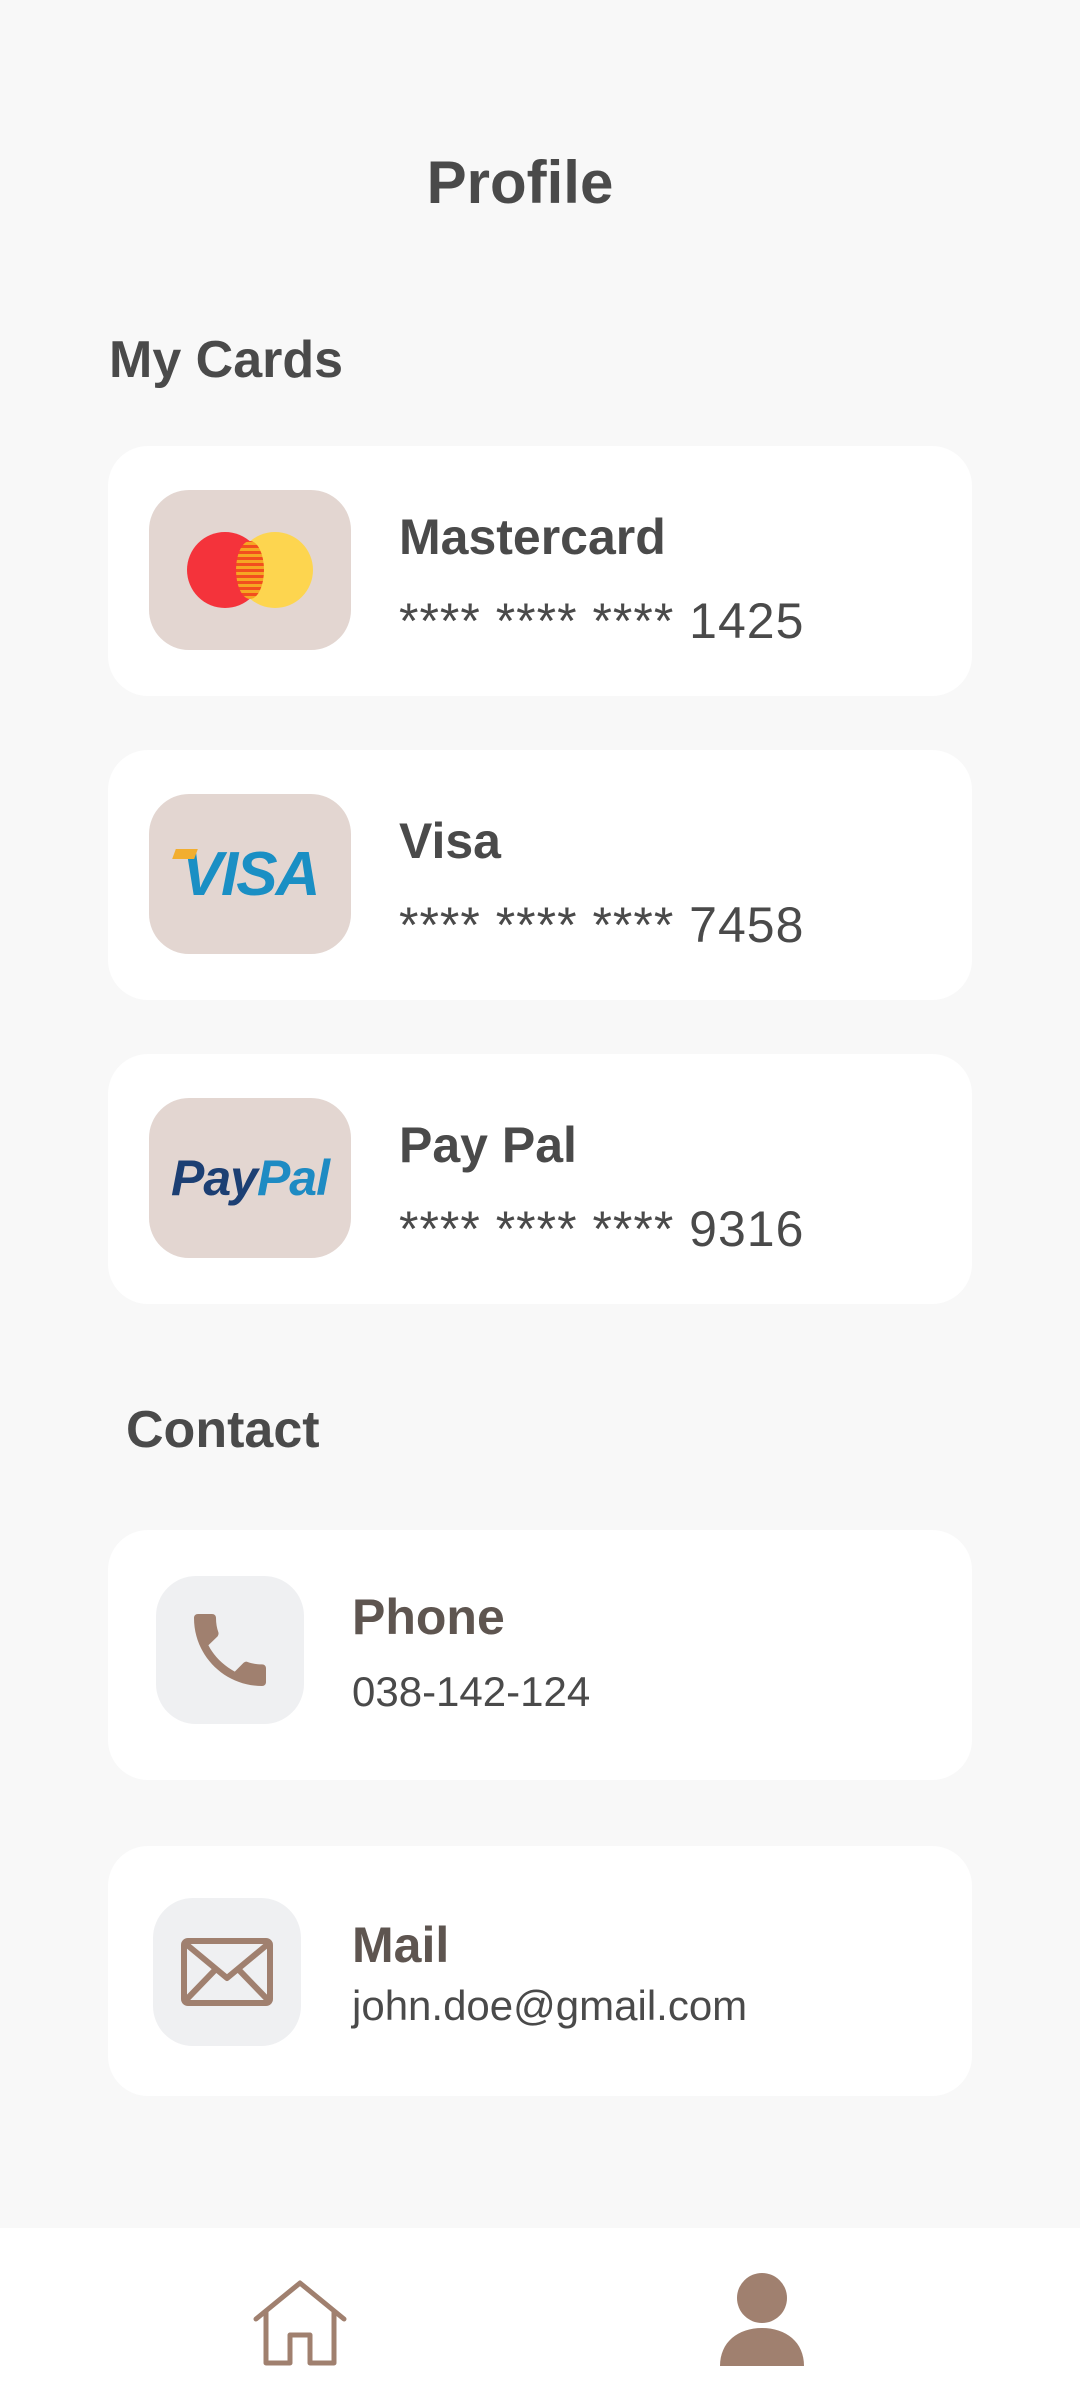  Describe the element at coordinates (602, 621) in the screenshot. I see `card-number: **** **** **** 1425` at that location.